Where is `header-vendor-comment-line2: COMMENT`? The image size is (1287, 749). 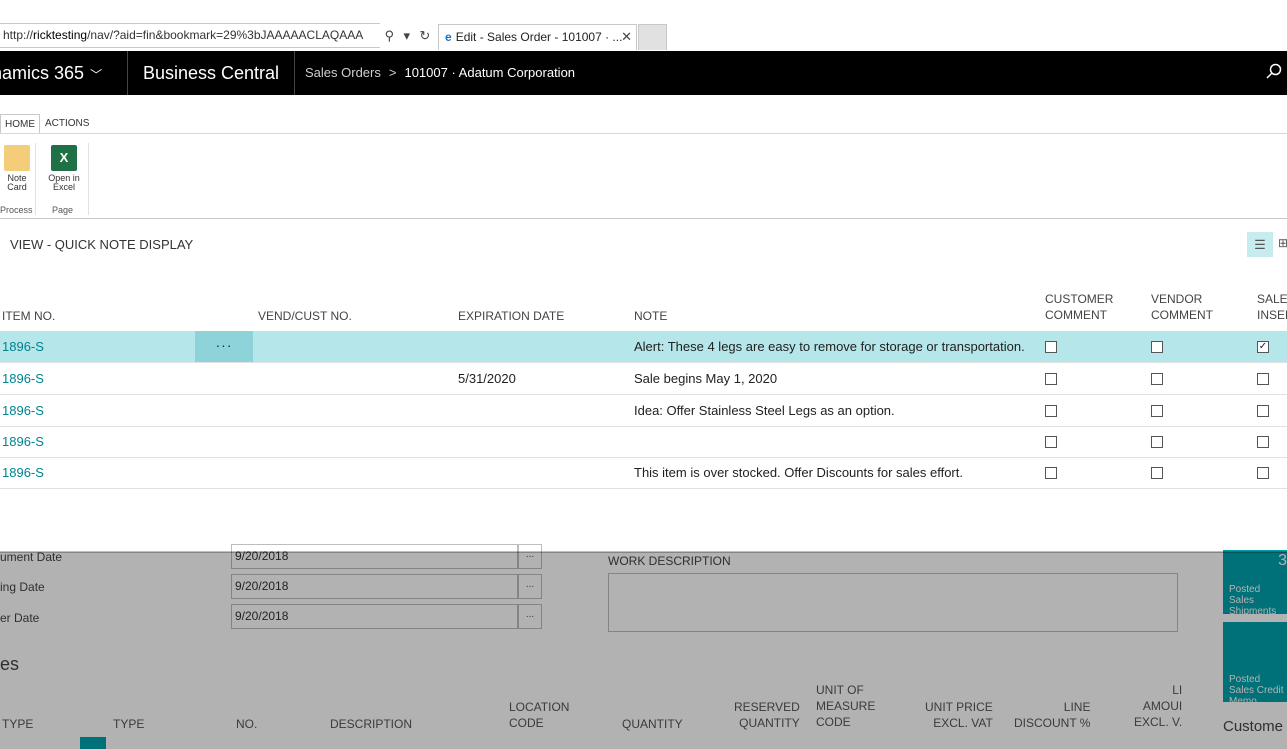 header-vendor-comment-line2: COMMENT is located at coordinates (1182, 315).